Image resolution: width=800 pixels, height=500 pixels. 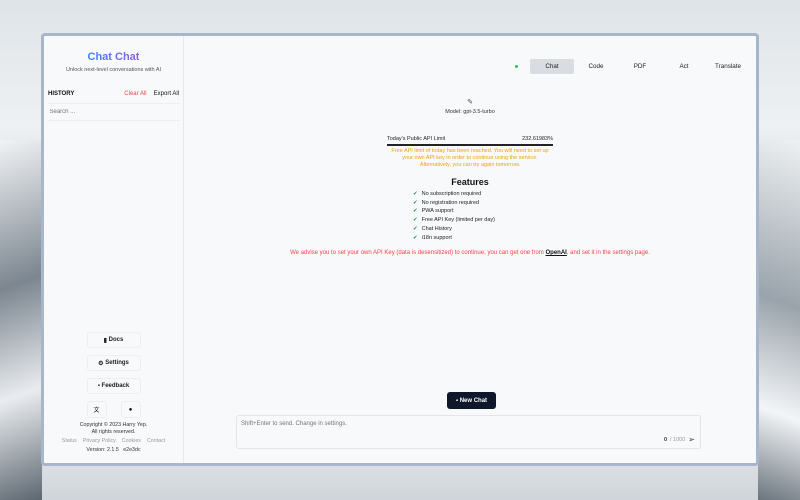 I want to click on tab-translate: Translate, so click(x=728, y=66).